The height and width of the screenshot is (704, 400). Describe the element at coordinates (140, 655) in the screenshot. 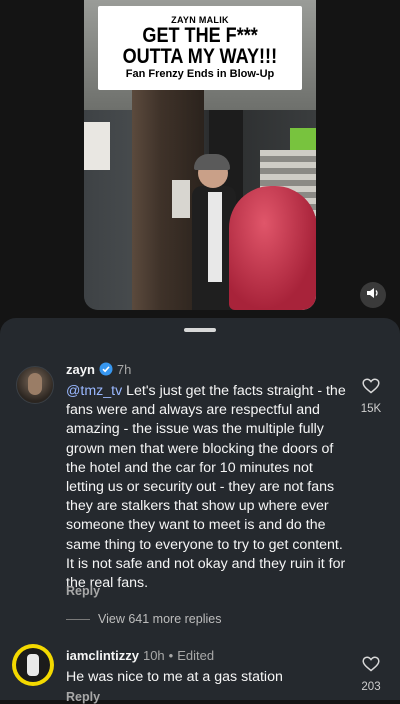

I see `comment-header: iamclintizzy 10h • Edited` at that location.